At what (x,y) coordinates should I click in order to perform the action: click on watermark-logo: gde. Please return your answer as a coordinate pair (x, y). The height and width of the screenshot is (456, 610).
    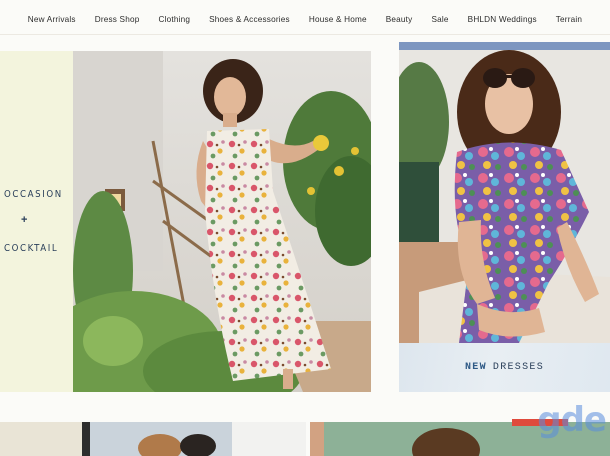
    Looking at the image, I should click on (572, 420).